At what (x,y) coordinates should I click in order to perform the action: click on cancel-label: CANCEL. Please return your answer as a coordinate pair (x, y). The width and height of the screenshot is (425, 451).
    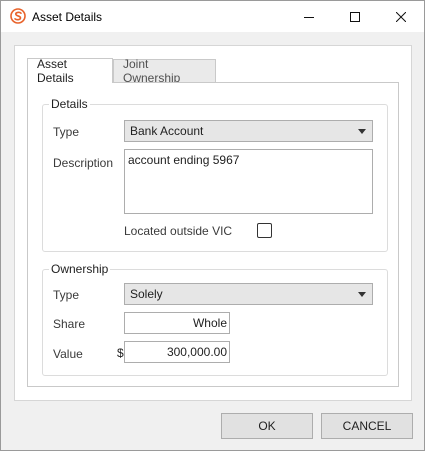
    Looking at the image, I should click on (367, 426).